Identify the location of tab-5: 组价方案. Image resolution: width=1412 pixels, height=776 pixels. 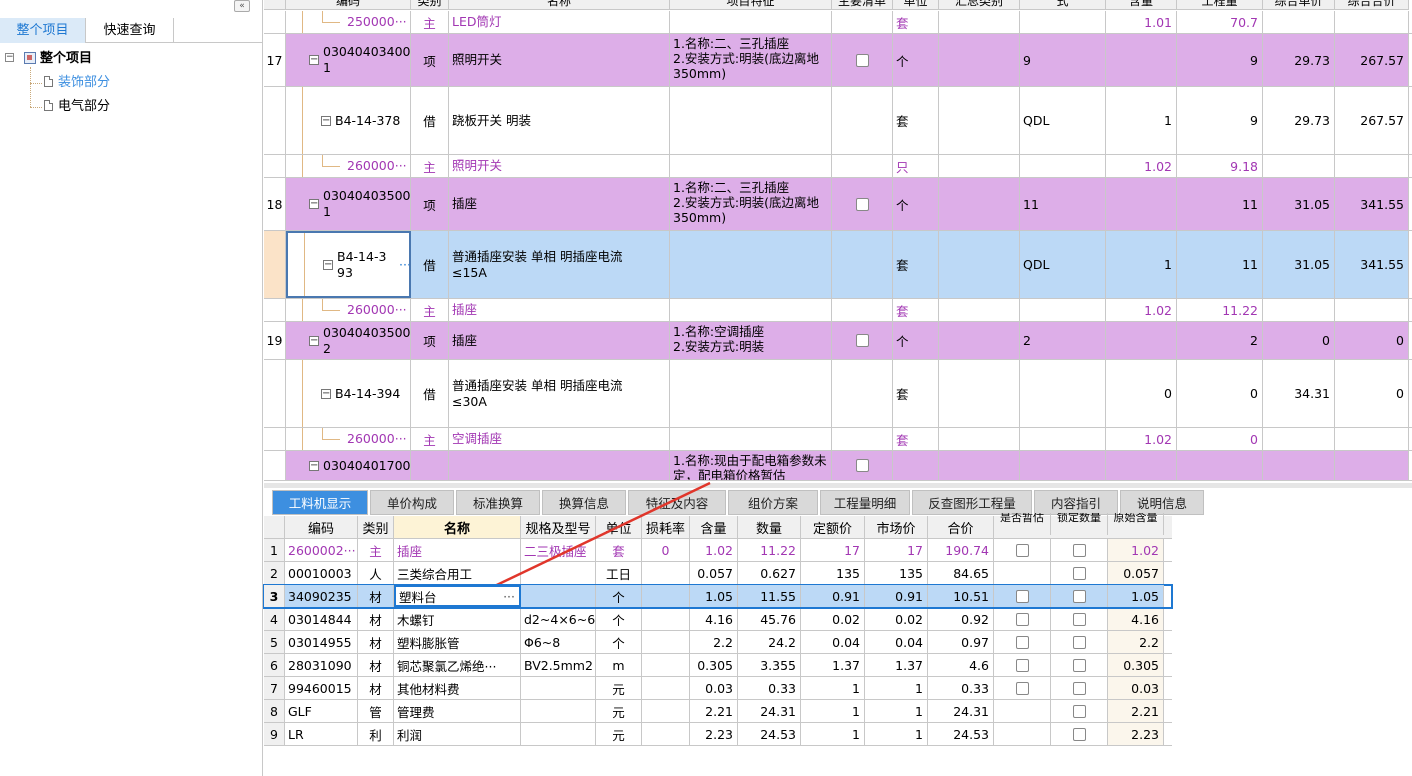
(773, 502).